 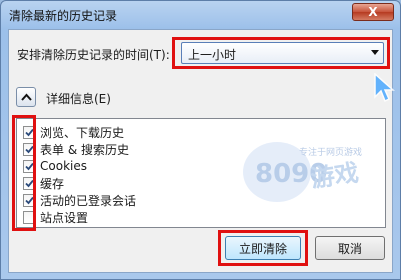 I want to click on details-label: 详细信息(E), so click(x=78, y=99).